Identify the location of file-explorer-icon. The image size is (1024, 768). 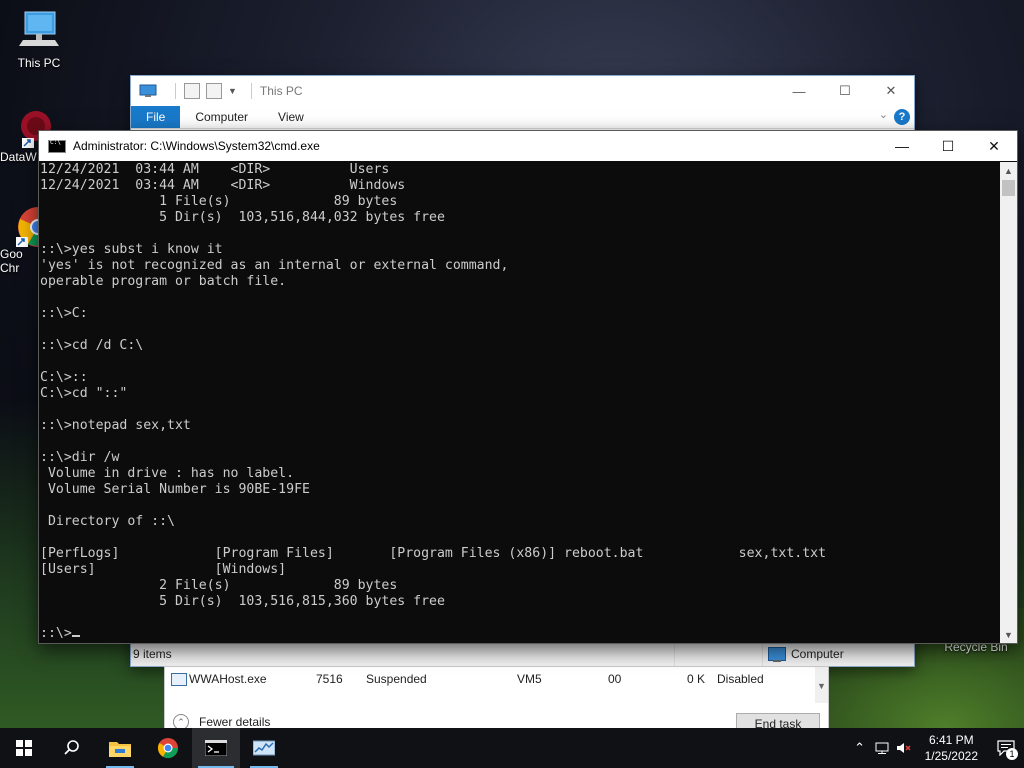
(120, 749).